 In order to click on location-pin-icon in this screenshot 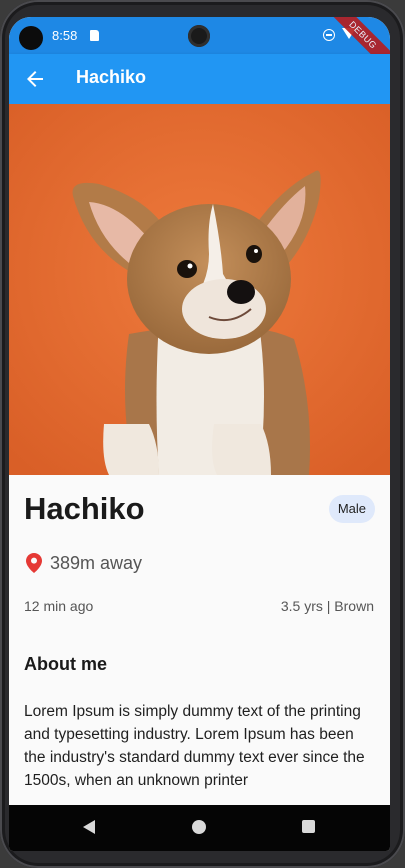, I will do `click(34, 563)`.